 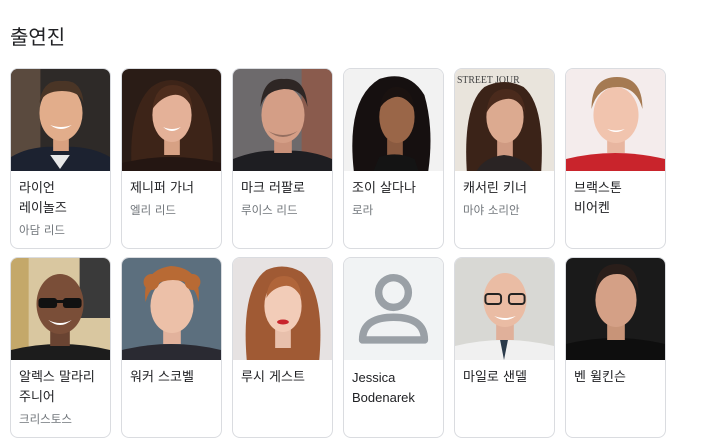 What do you see at coordinates (600, 377) in the screenshot?
I see `cast-name: 벤 윌킨슨` at bounding box center [600, 377].